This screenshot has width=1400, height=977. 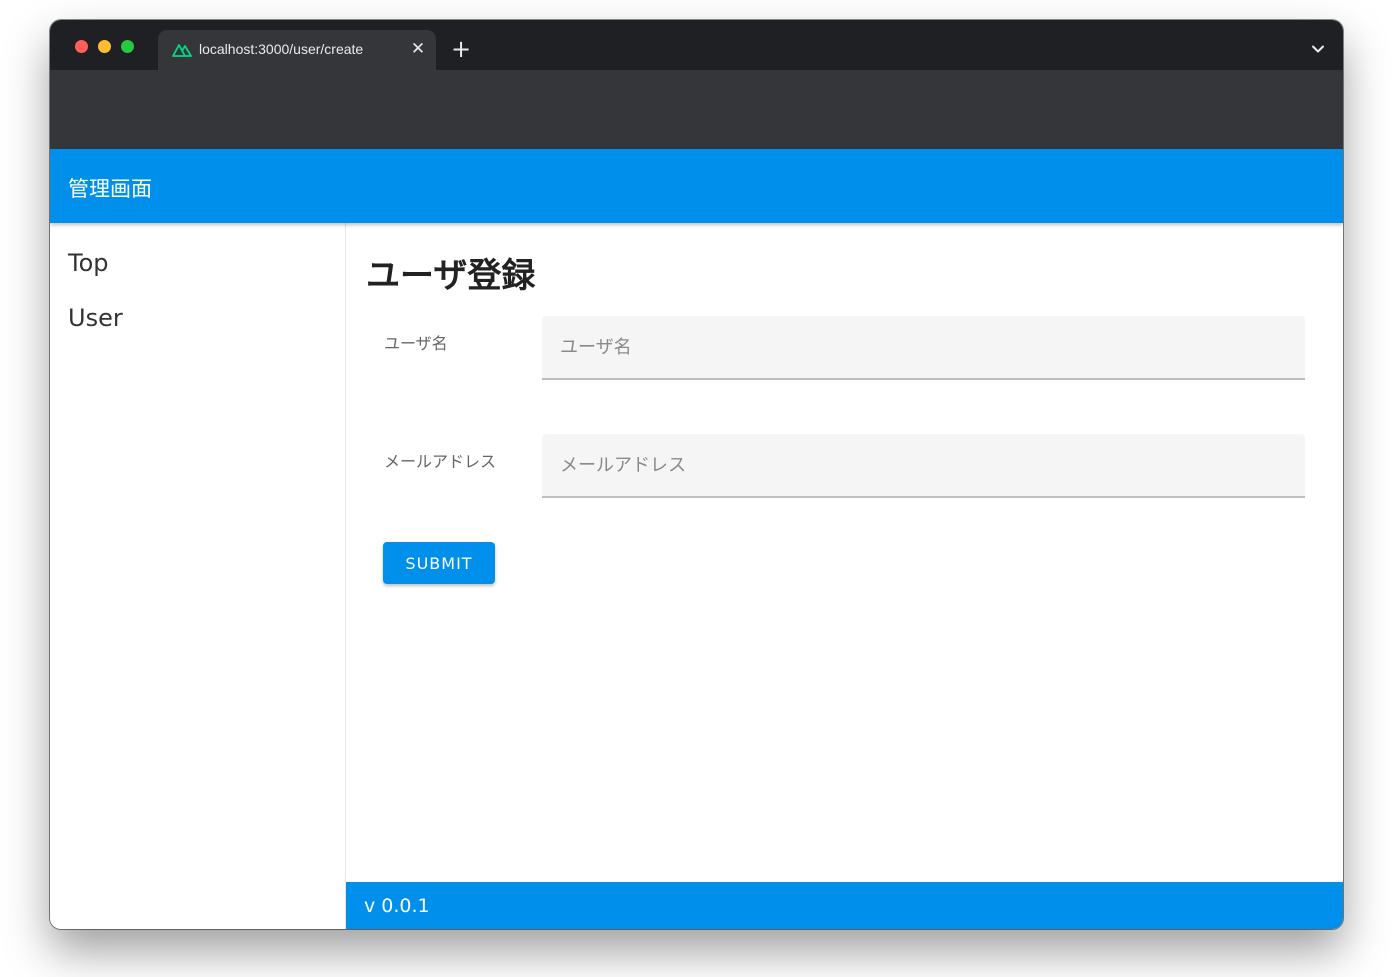 I want to click on submit-button: SUBMIT, so click(x=439, y=563).